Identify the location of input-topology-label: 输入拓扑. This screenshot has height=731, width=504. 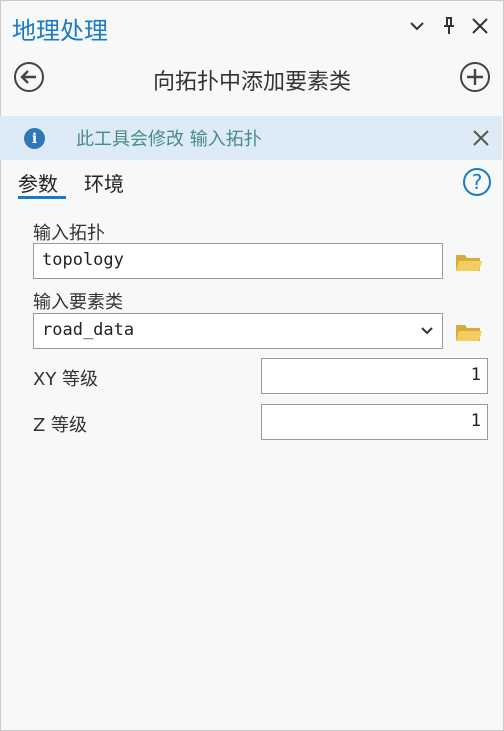
(69, 233).